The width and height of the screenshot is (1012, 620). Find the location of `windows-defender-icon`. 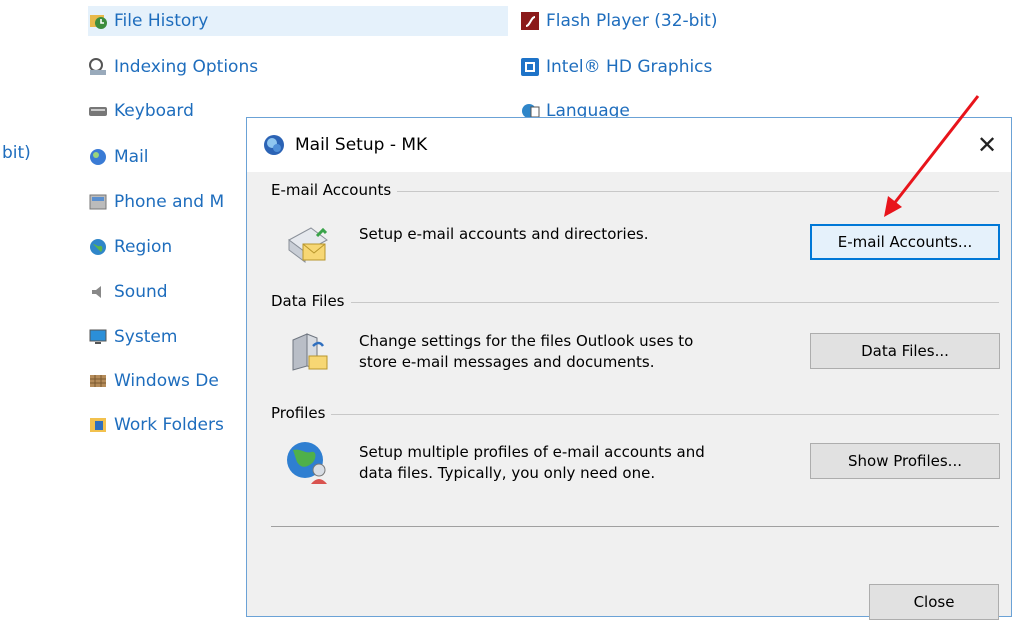

windows-defender-icon is located at coordinates (98, 381).